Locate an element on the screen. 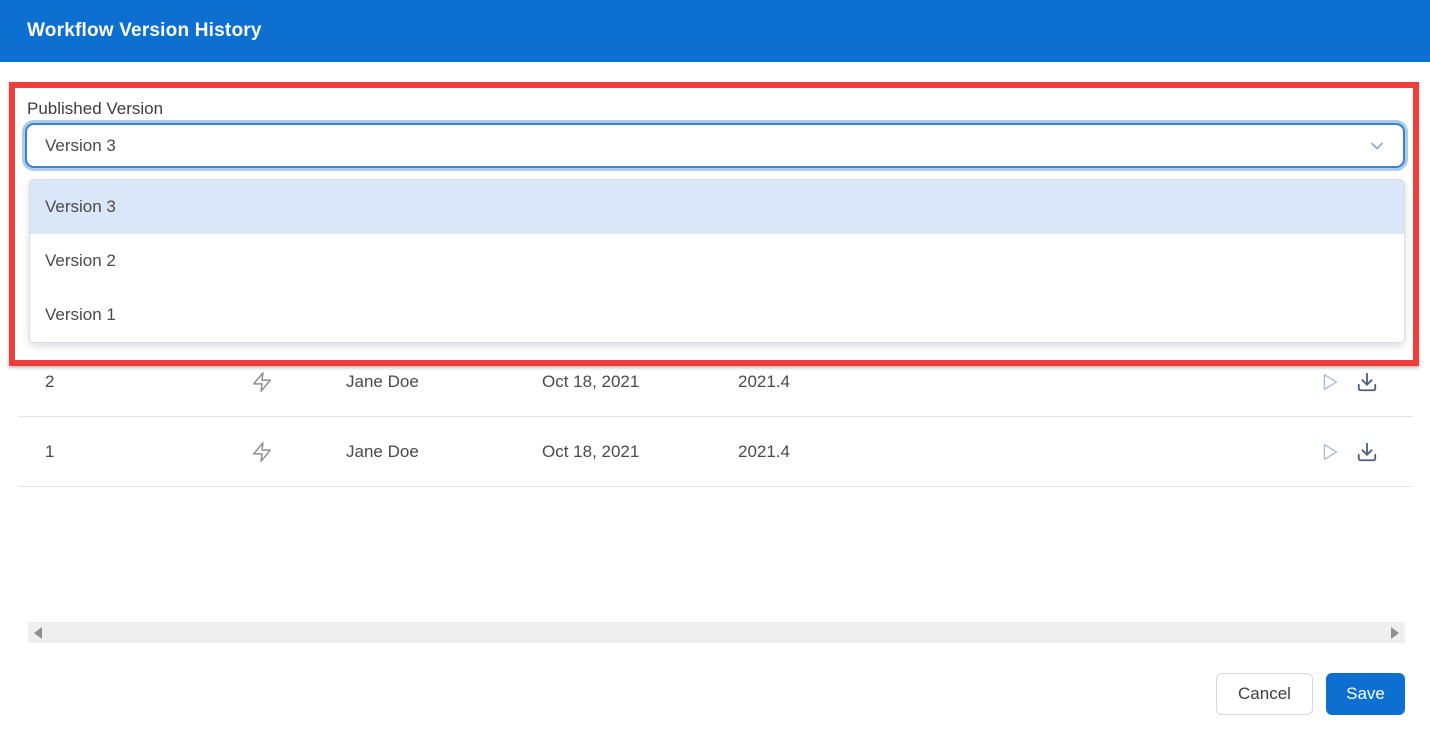  published-version-selected-value: Version 3 is located at coordinates (80, 145).